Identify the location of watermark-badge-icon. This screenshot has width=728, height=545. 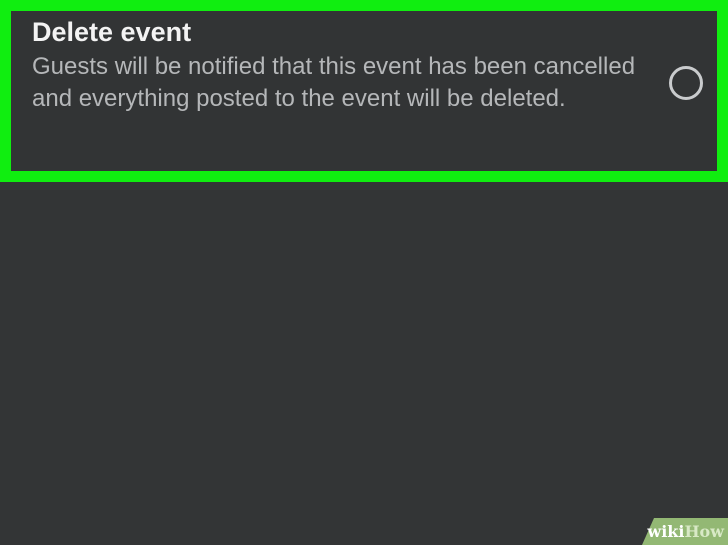
(685, 531).